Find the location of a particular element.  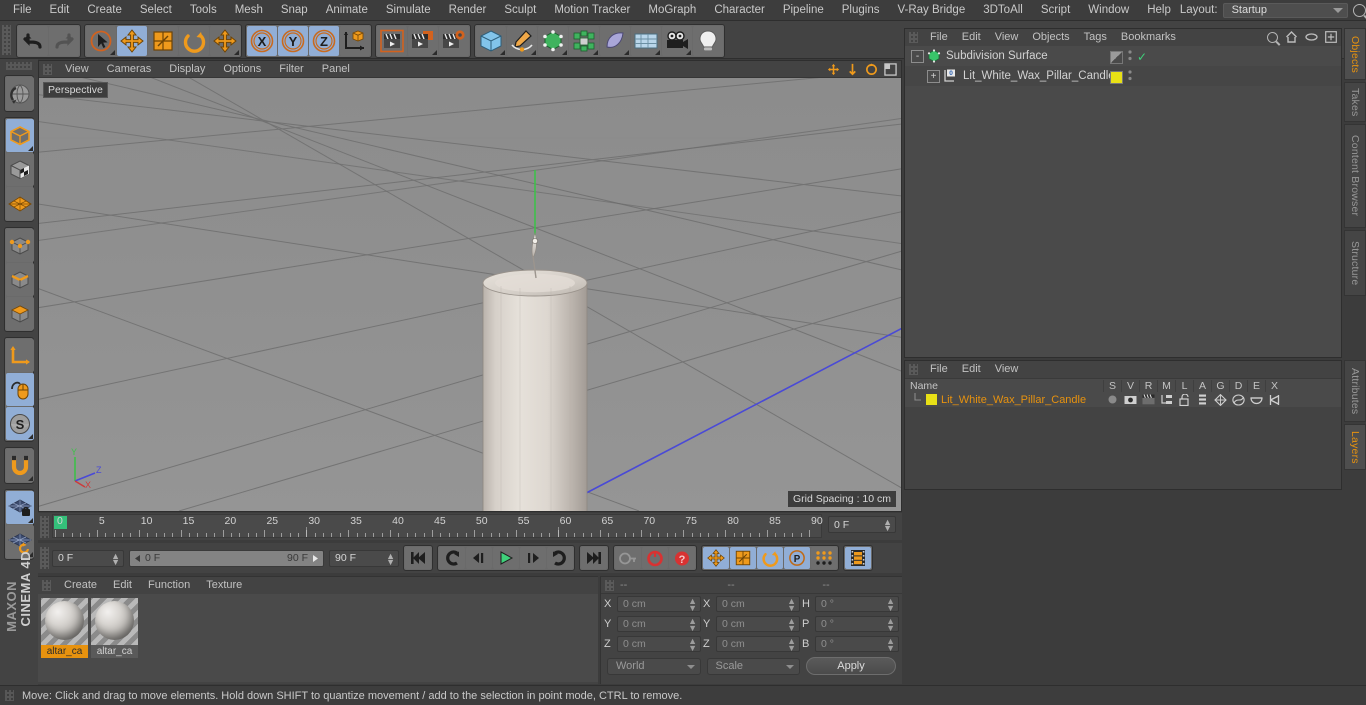

material-menu-texture: Texture is located at coordinates (224, 585).